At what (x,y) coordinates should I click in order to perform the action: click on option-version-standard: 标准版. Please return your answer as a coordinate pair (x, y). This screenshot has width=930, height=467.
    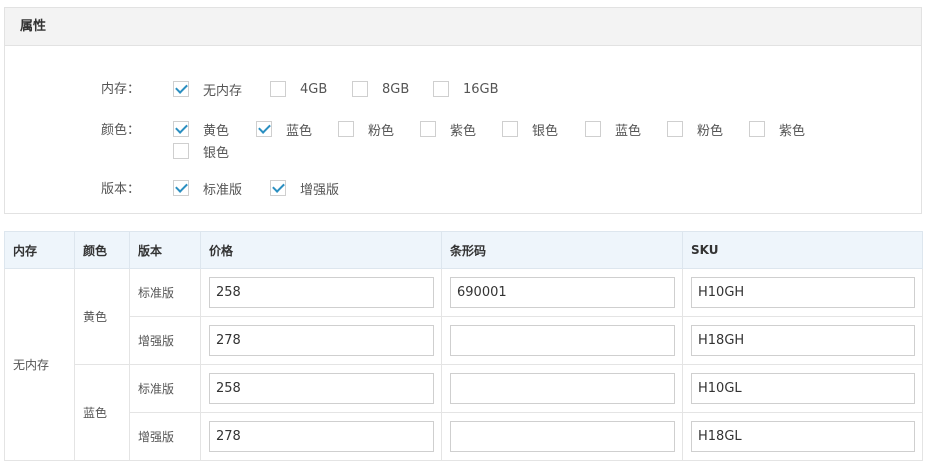
    Looking at the image, I should click on (208, 188).